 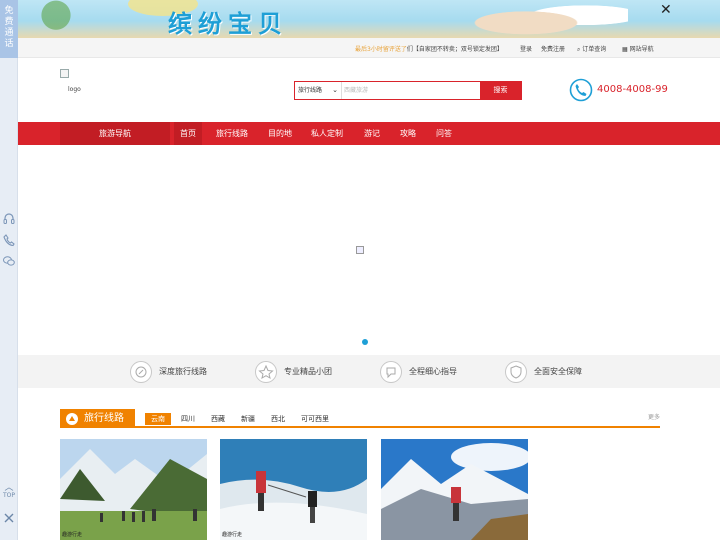 I want to click on hero-broken-image, so click(x=360, y=250).